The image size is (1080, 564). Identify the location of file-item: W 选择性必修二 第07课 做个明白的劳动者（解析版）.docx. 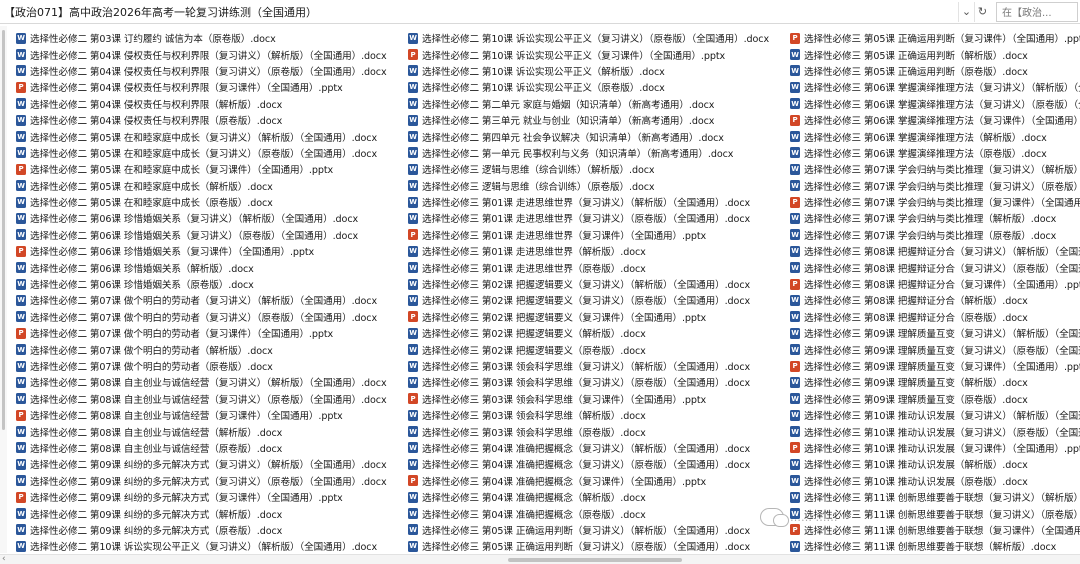
(208, 349).